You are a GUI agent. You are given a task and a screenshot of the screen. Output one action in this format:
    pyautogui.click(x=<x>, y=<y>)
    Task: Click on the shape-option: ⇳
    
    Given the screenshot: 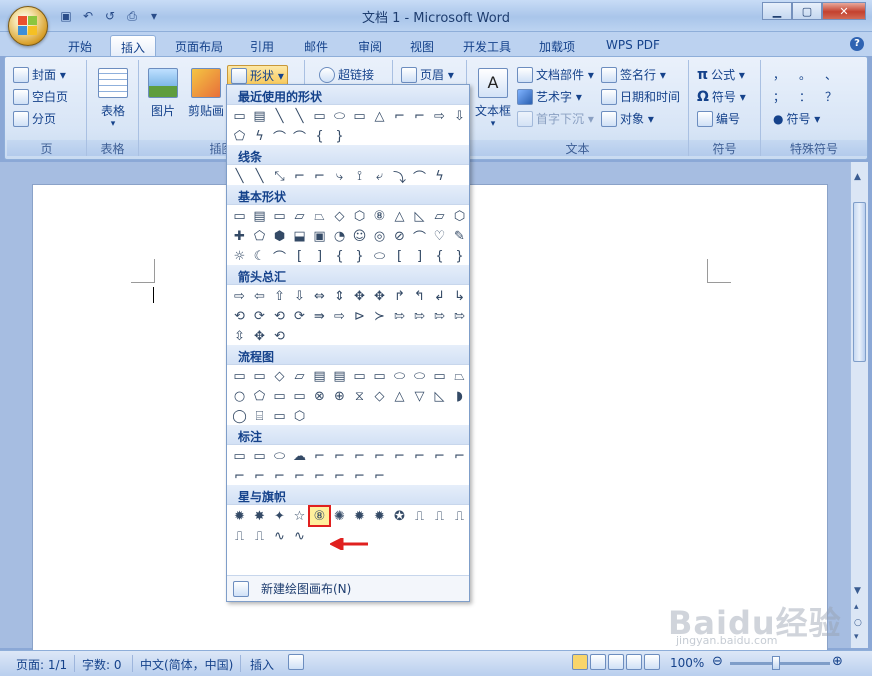 What is the action you would take?
    pyautogui.click(x=239, y=336)
    